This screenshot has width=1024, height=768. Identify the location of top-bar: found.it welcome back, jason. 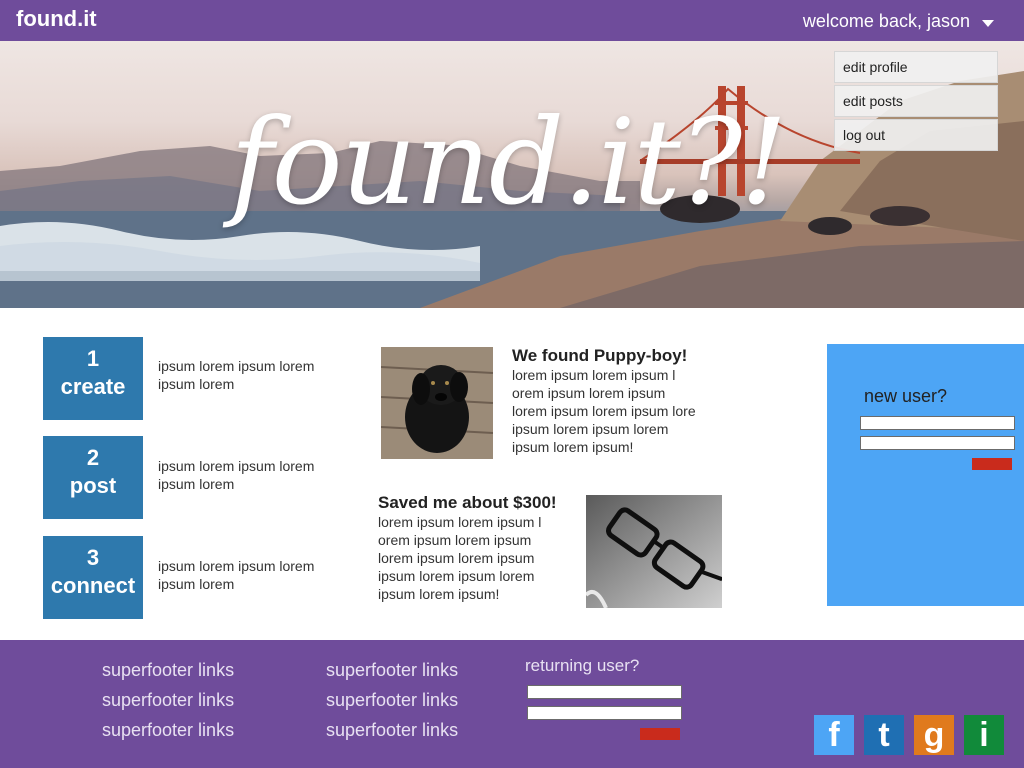
(512, 20).